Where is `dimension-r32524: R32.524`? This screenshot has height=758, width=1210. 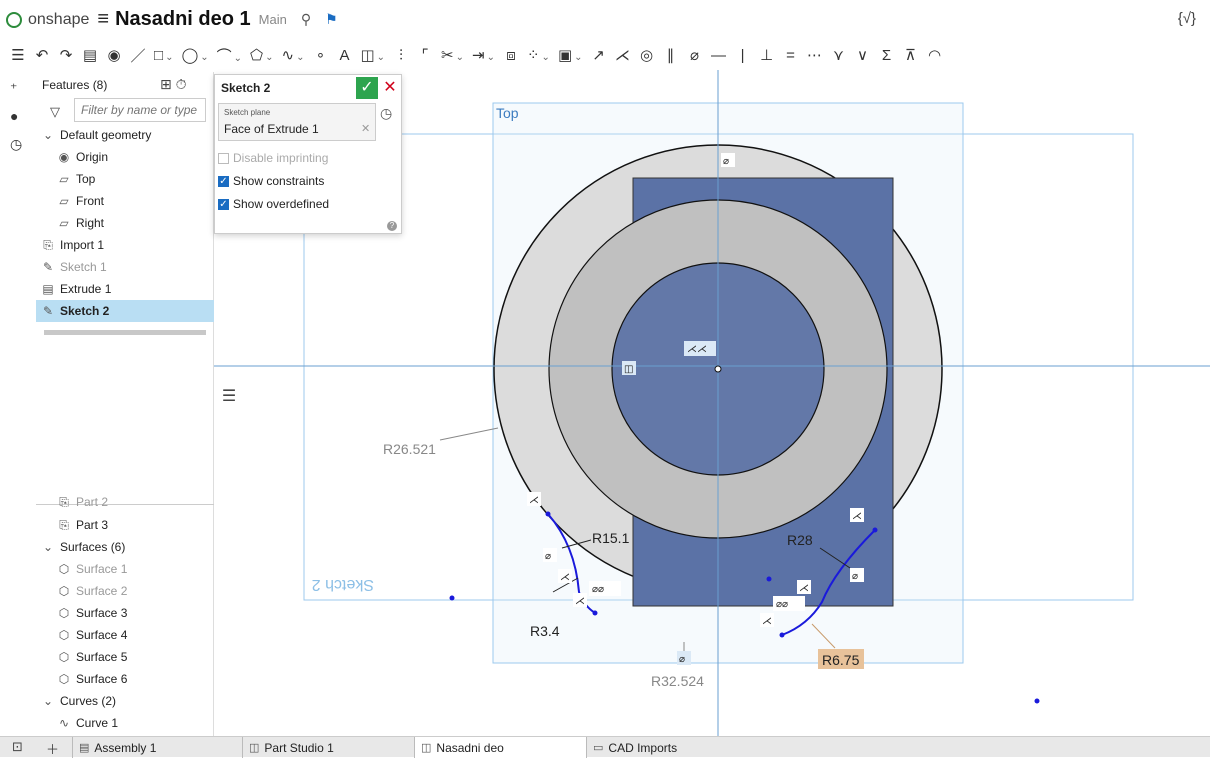 dimension-r32524: R32.524 is located at coordinates (677, 681).